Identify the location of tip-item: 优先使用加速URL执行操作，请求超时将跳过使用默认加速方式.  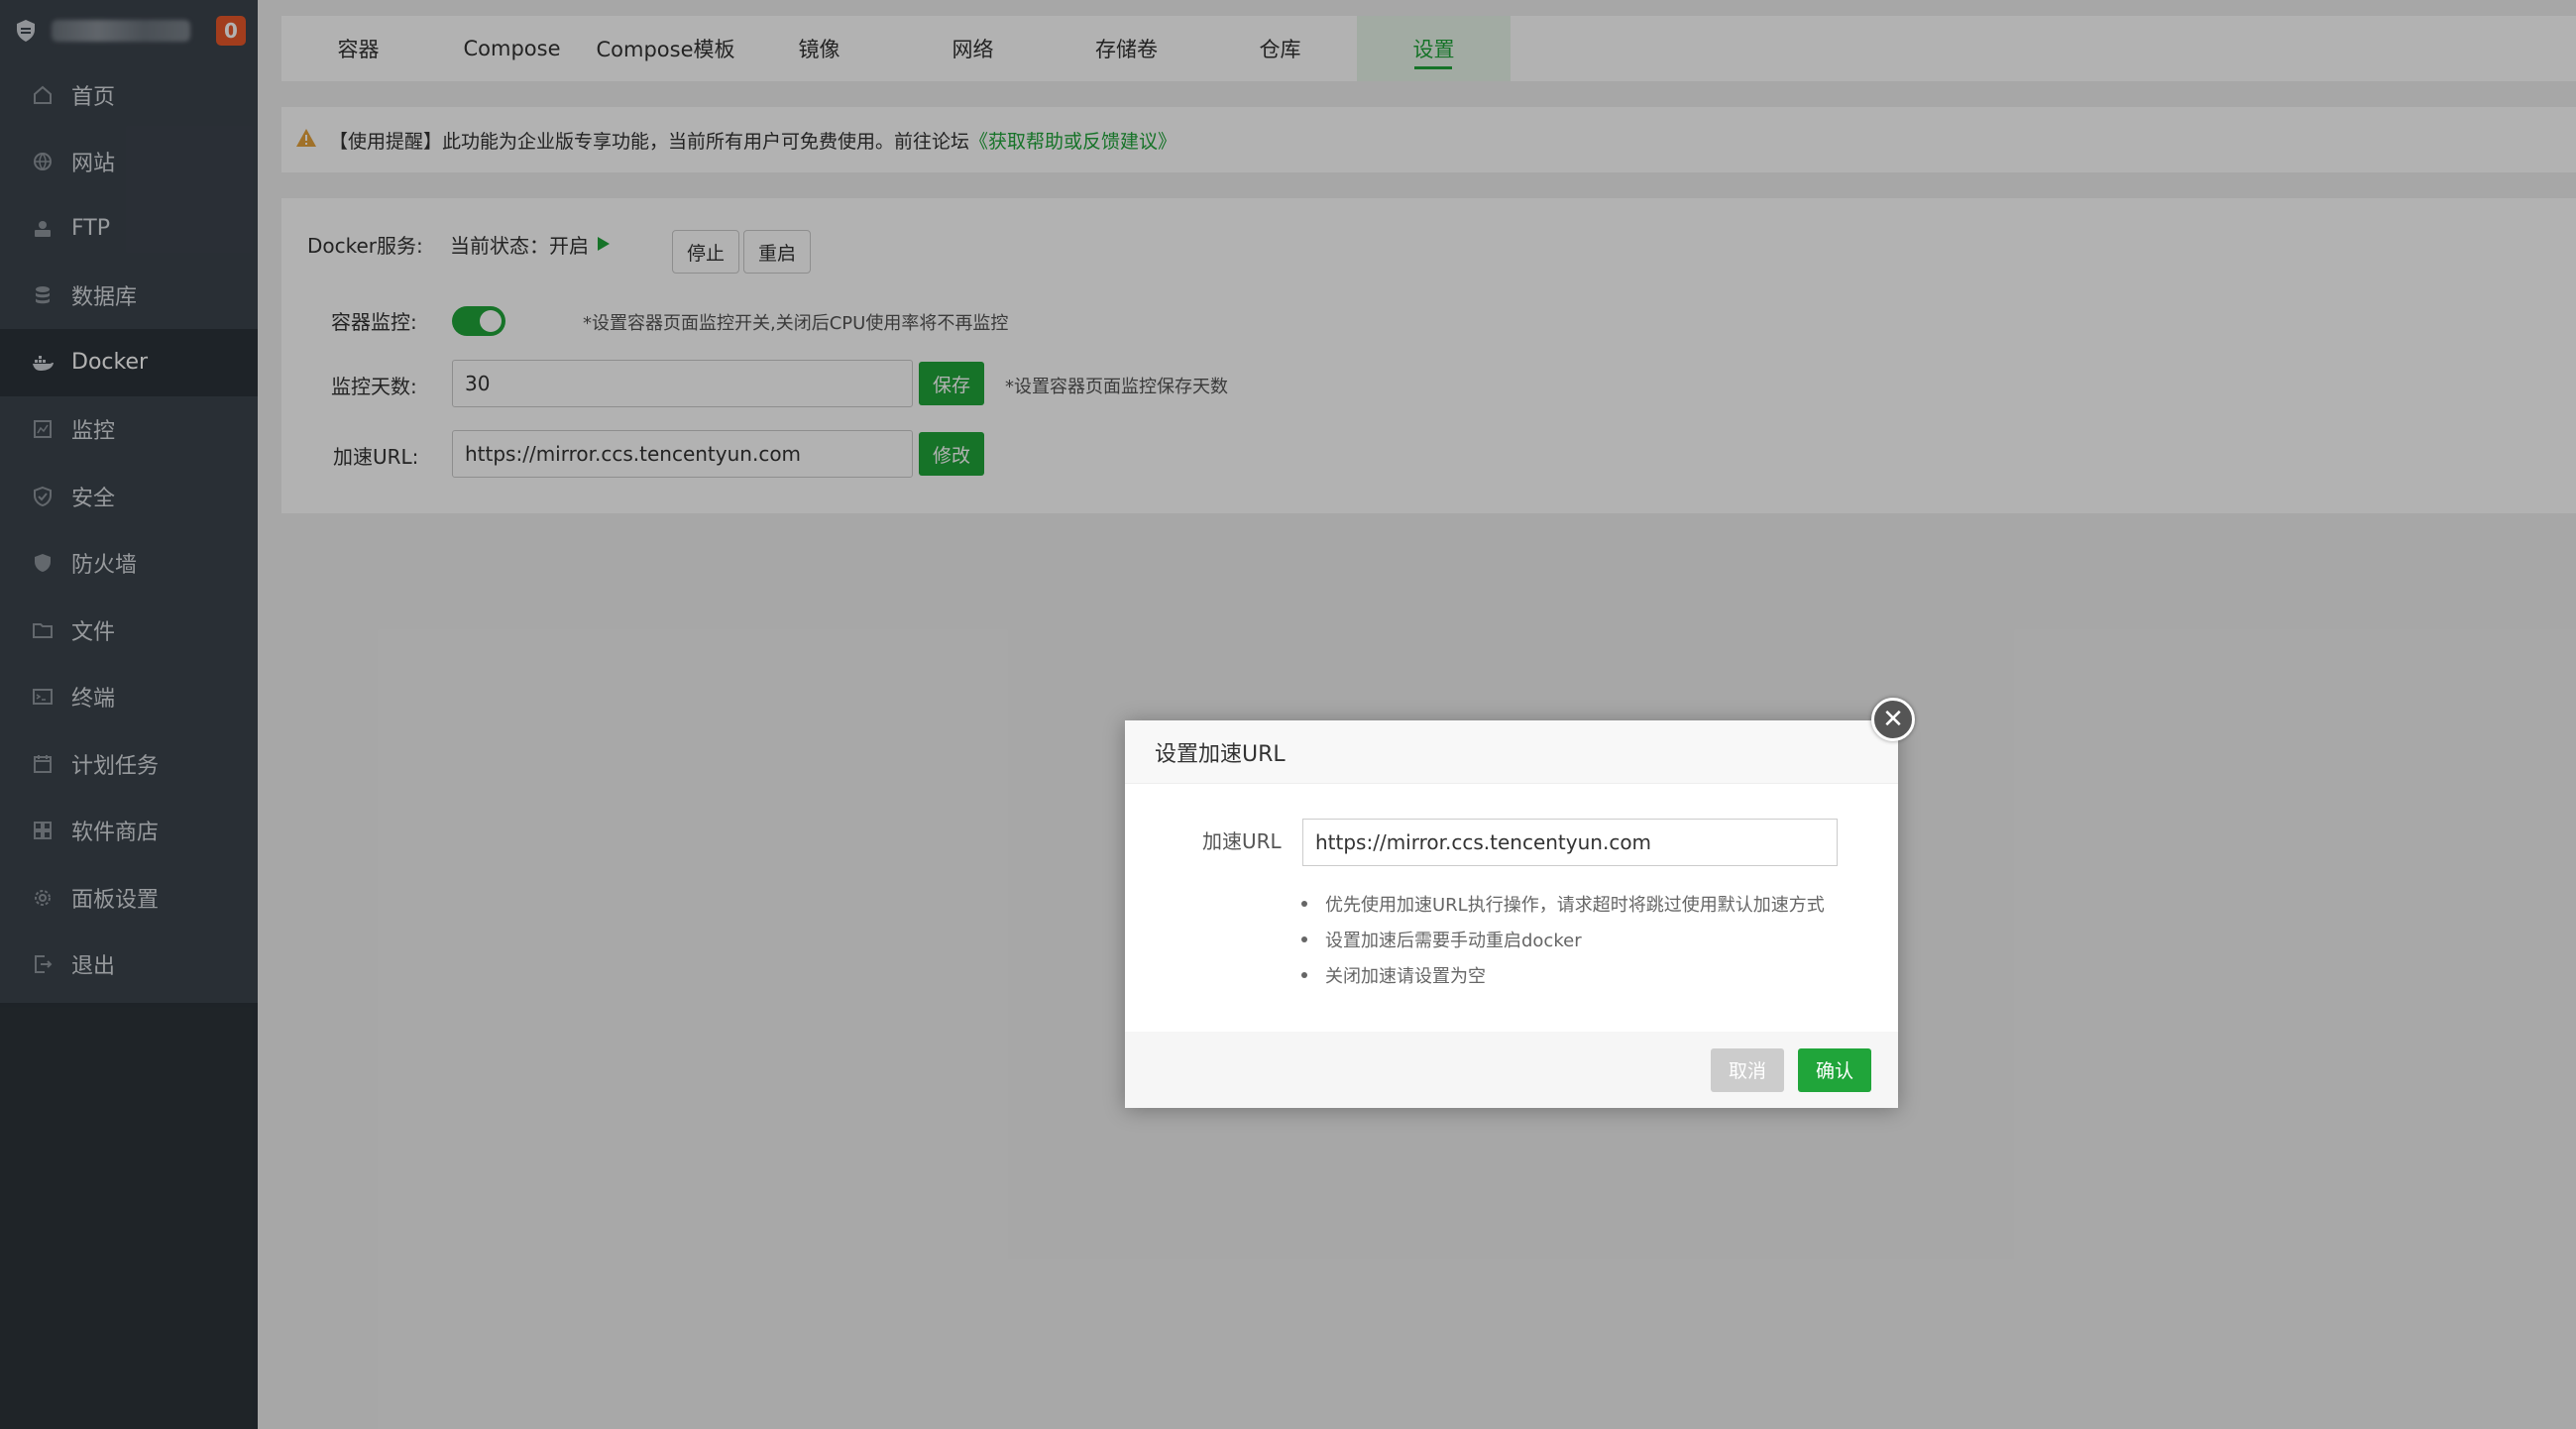
(1563, 904).